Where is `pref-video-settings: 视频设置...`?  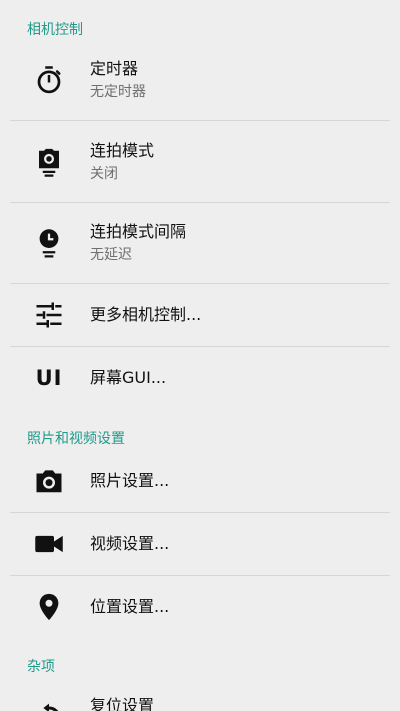 pref-video-settings: 视频设置... is located at coordinates (200, 544).